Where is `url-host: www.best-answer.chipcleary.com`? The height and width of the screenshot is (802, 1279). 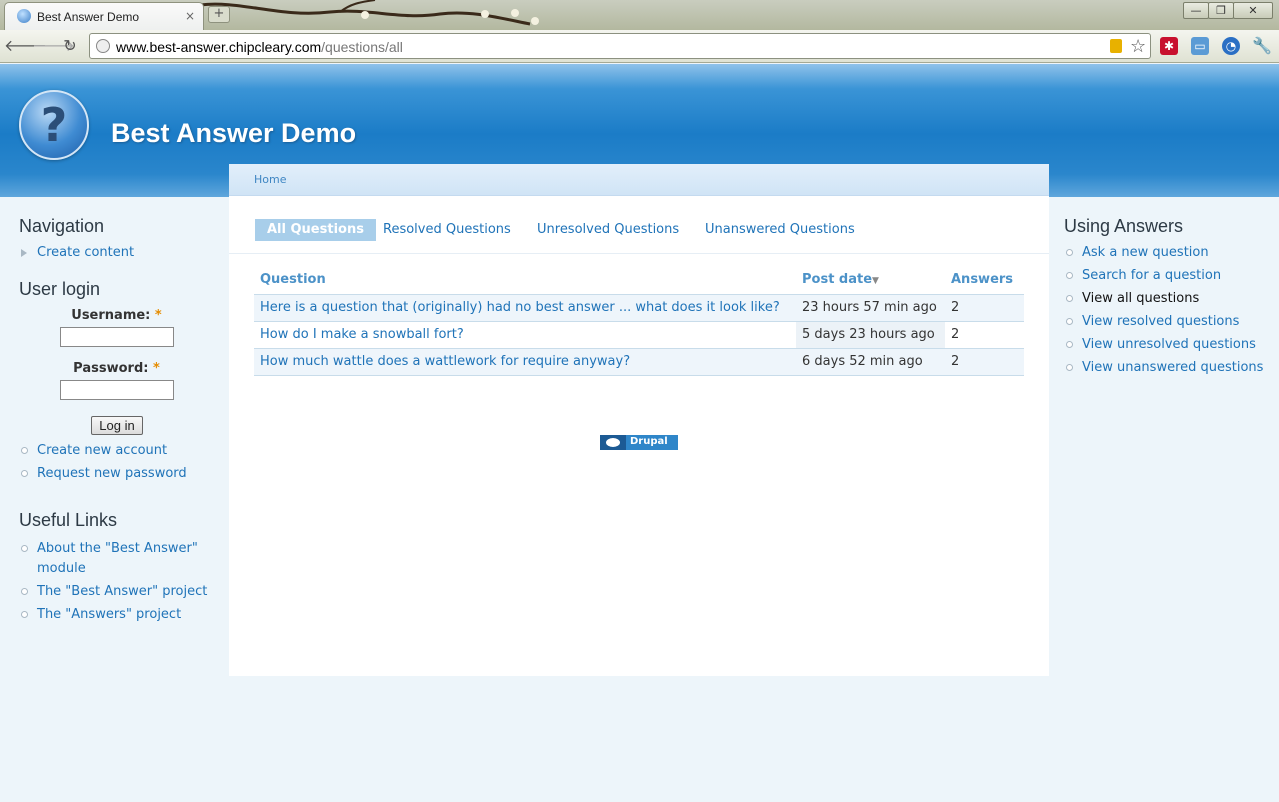
url-host: www.best-answer.chipcleary.com is located at coordinates (219, 47).